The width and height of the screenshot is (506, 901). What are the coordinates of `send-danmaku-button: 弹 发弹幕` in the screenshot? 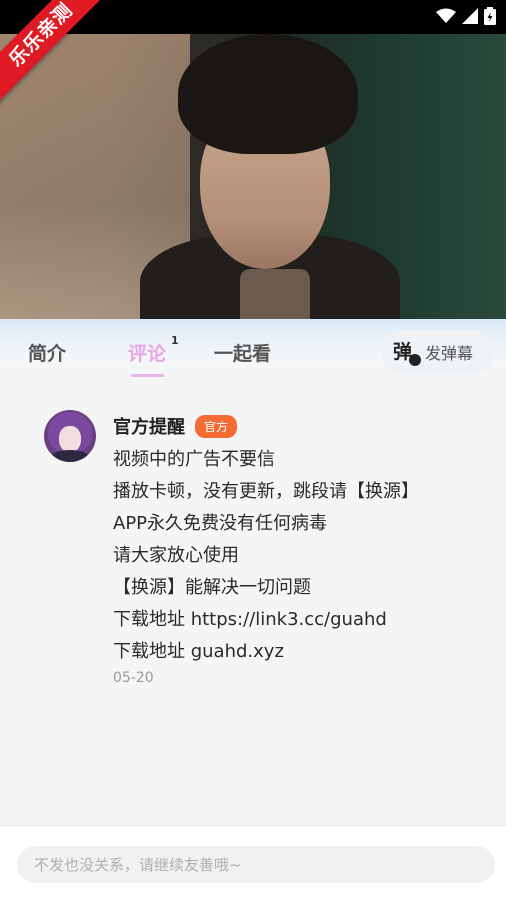 It's located at (437, 352).